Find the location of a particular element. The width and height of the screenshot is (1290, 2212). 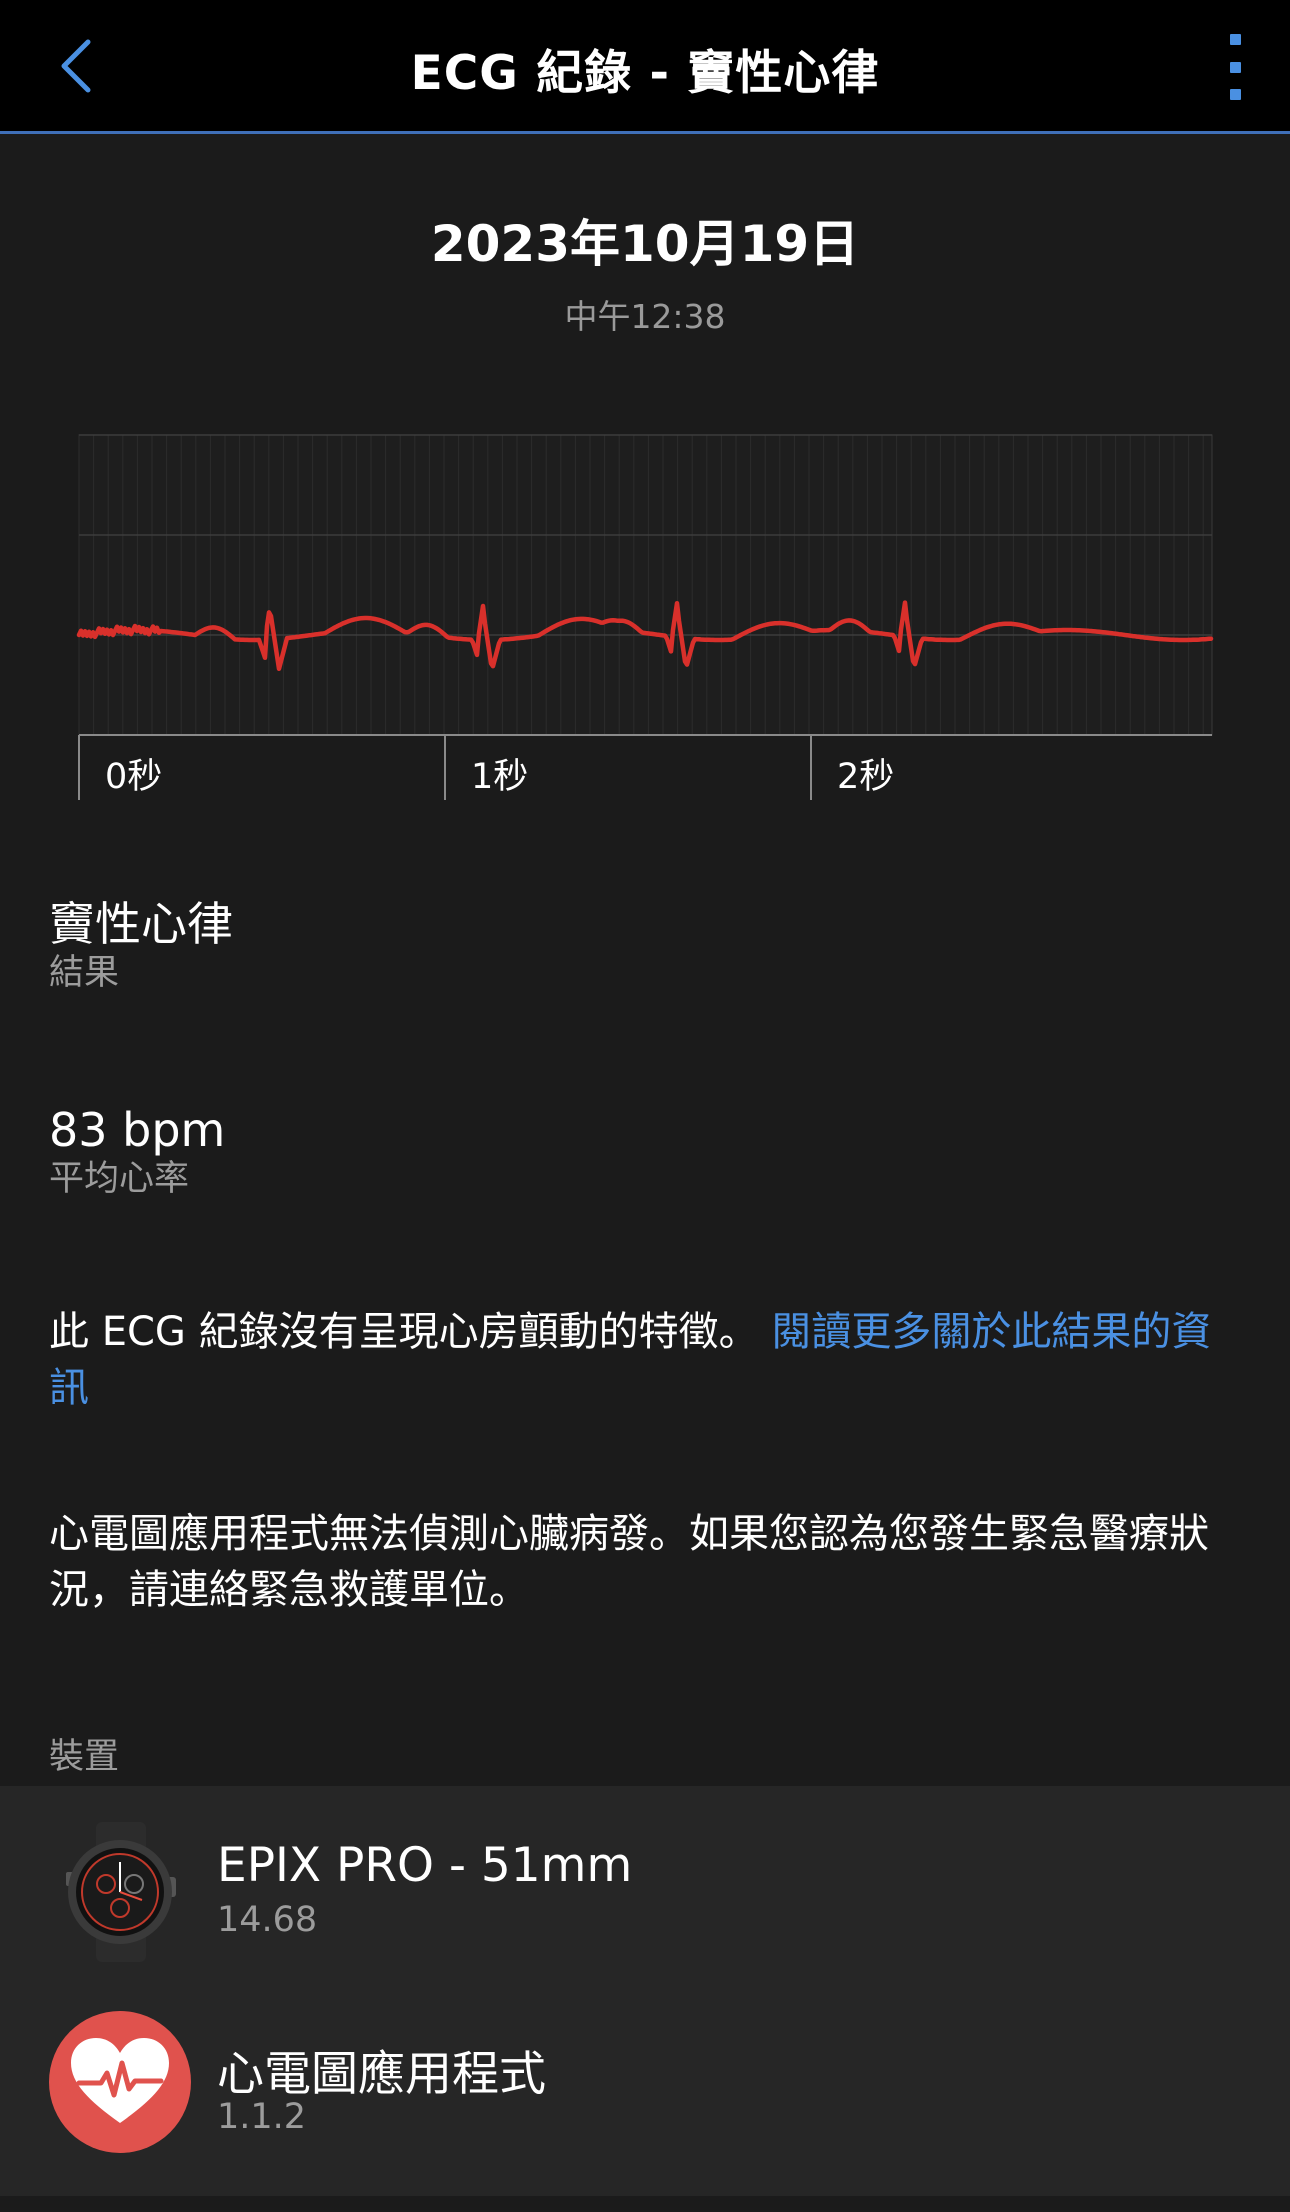

devices-section-label: 裝置 is located at coordinates (84, 1757).